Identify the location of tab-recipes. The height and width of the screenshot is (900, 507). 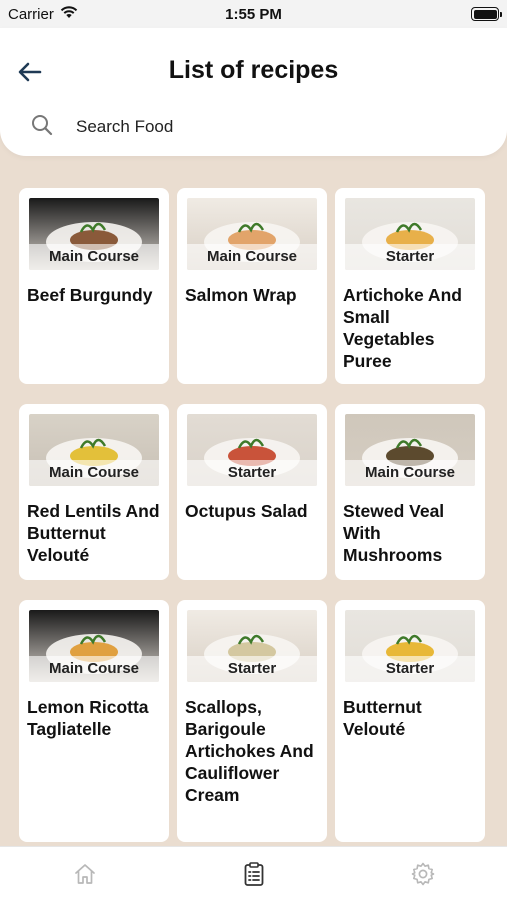
(254, 874).